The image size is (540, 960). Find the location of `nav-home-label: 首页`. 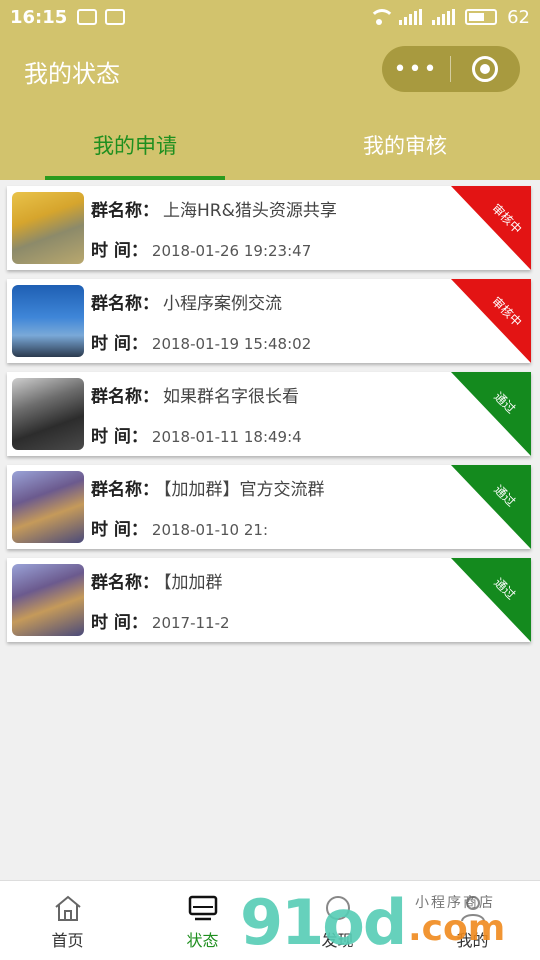

nav-home-label: 首页 is located at coordinates (67, 940).